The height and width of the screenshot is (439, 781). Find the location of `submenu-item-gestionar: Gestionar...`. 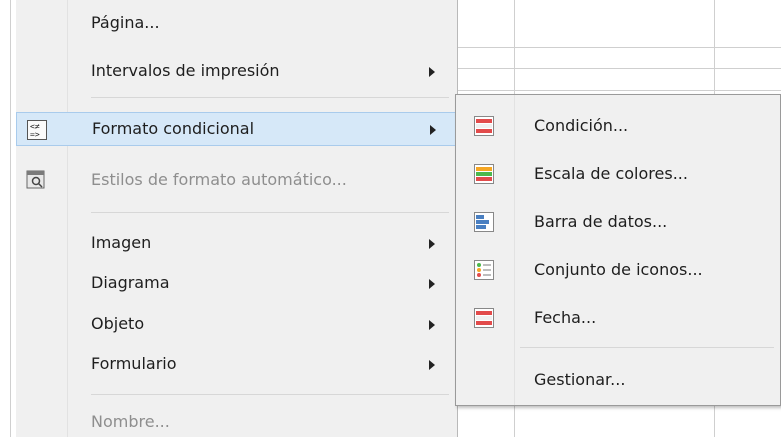

submenu-item-gestionar: Gestionar... is located at coordinates (618, 380).